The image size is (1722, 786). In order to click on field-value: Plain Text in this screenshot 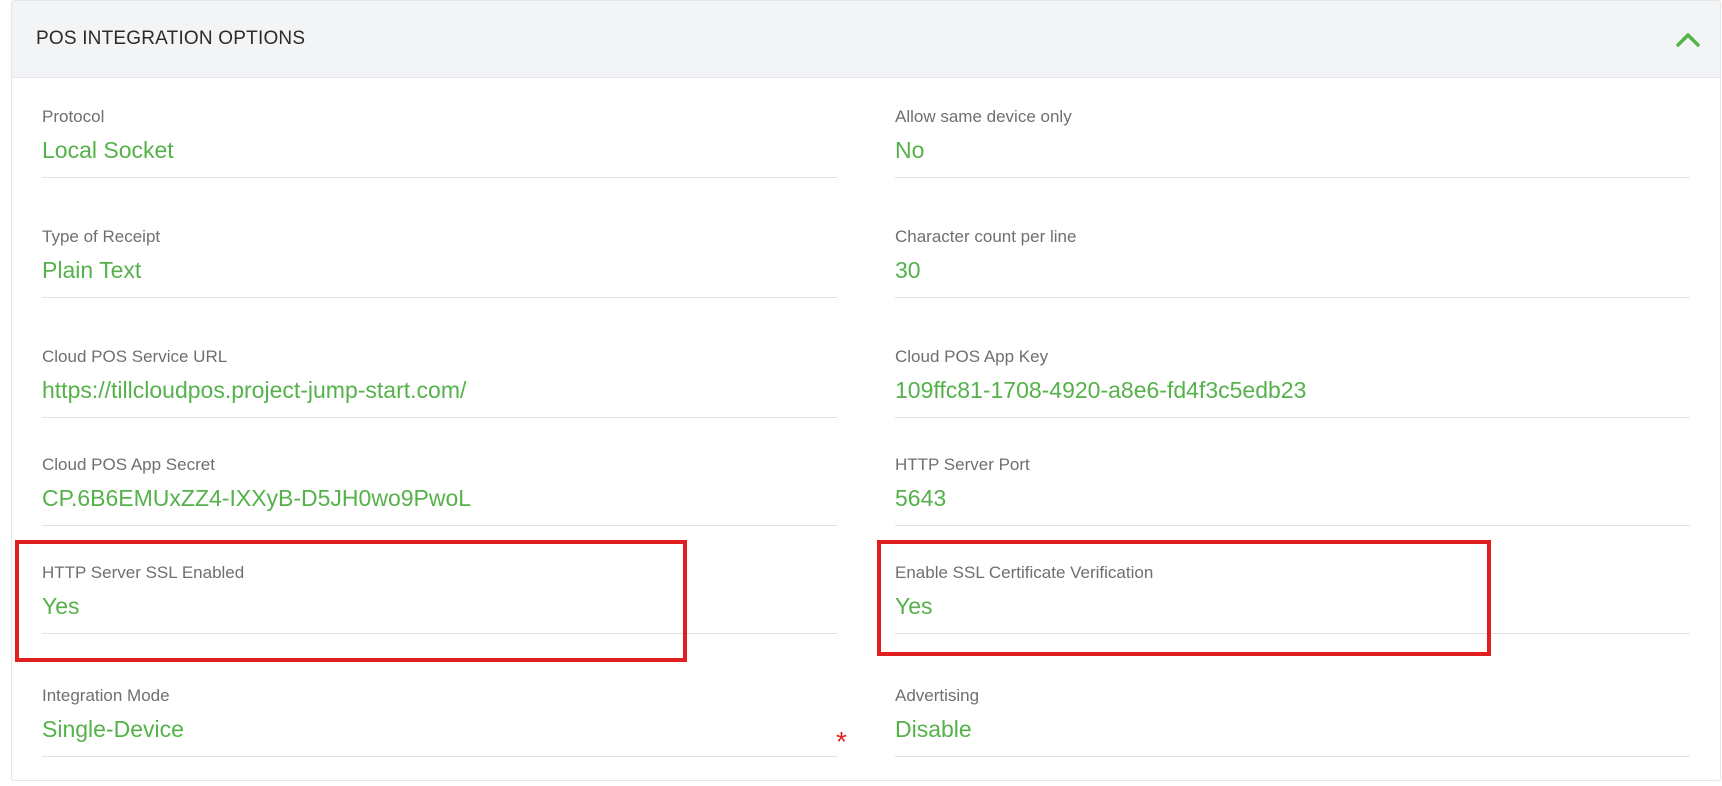, I will do `click(92, 270)`.